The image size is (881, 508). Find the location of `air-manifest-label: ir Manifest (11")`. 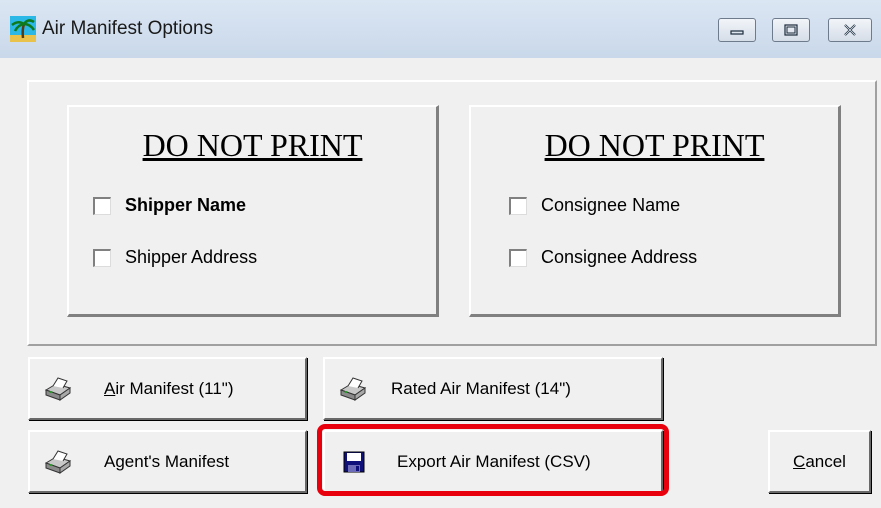

air-manifest-label: ir Manifest (11") is located at coordinates (174, 388).